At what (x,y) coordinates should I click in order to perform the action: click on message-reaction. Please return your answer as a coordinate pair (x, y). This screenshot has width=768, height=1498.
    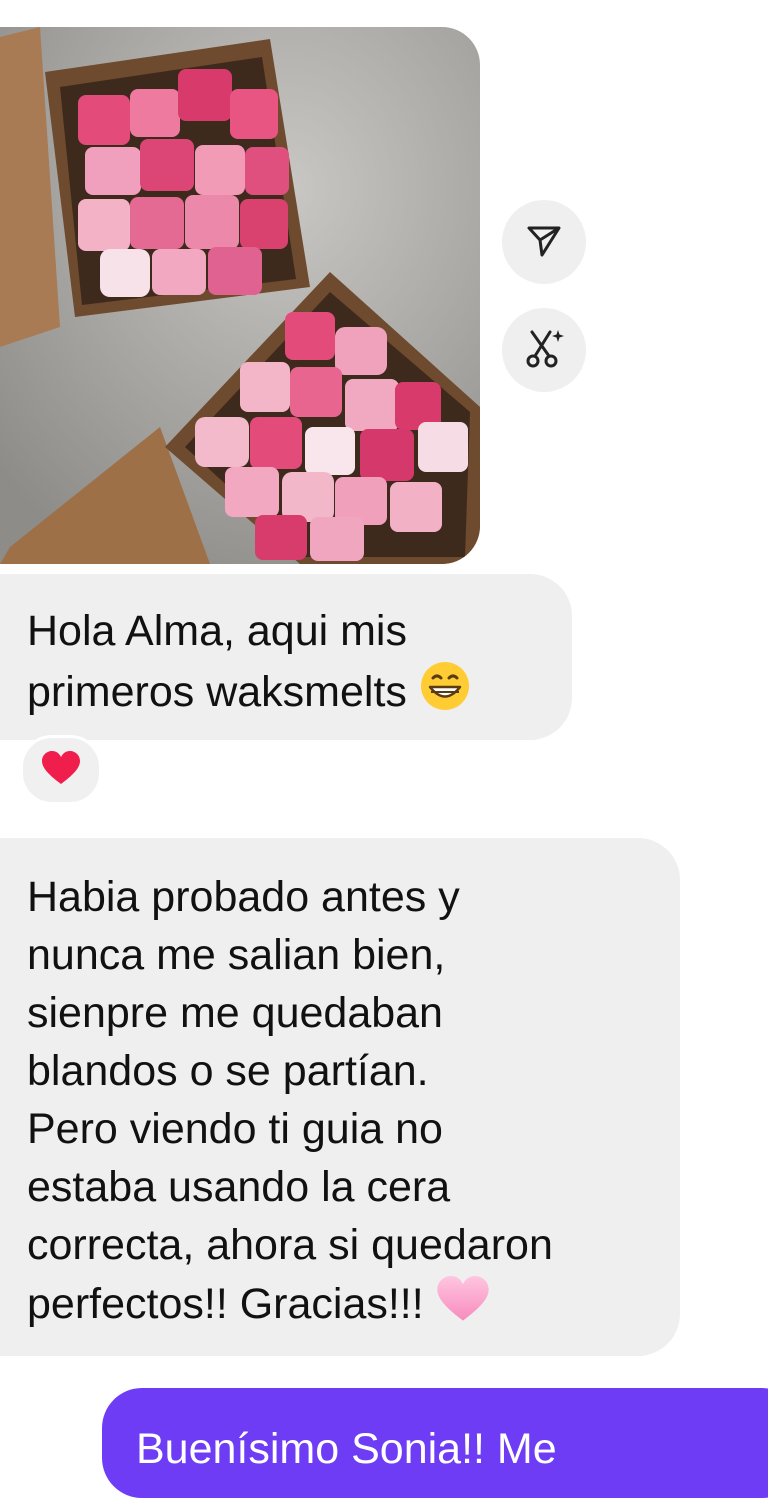
    Looking at the image, I should click on (61, 770).